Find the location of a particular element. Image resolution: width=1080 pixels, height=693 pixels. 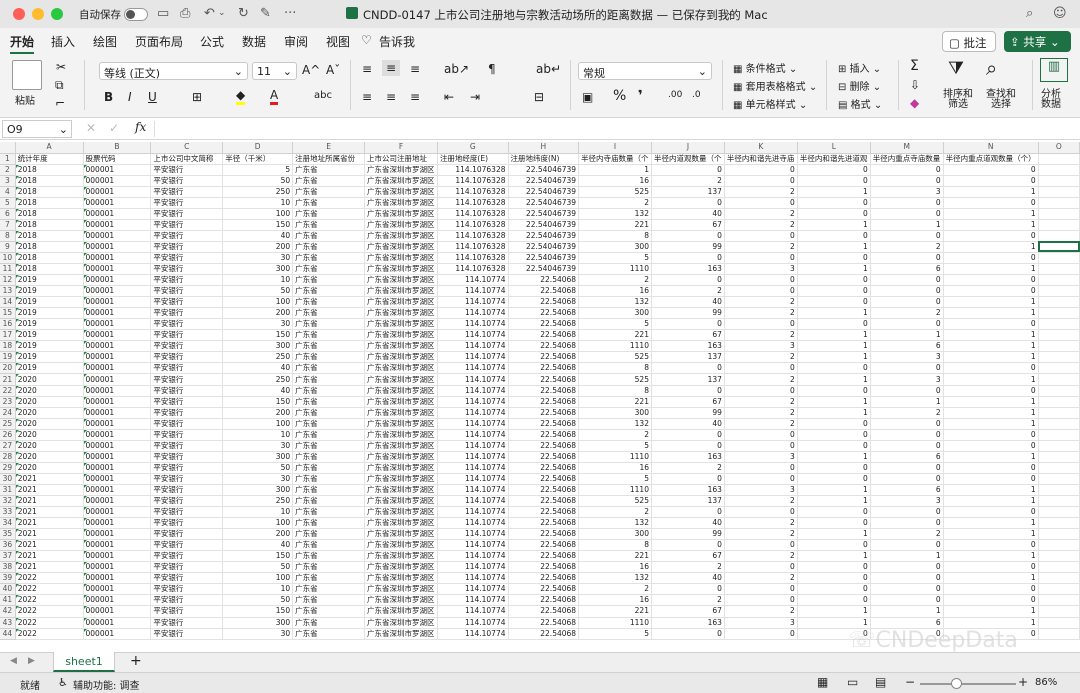

cell: 40 is located at coordinates (258, 545).